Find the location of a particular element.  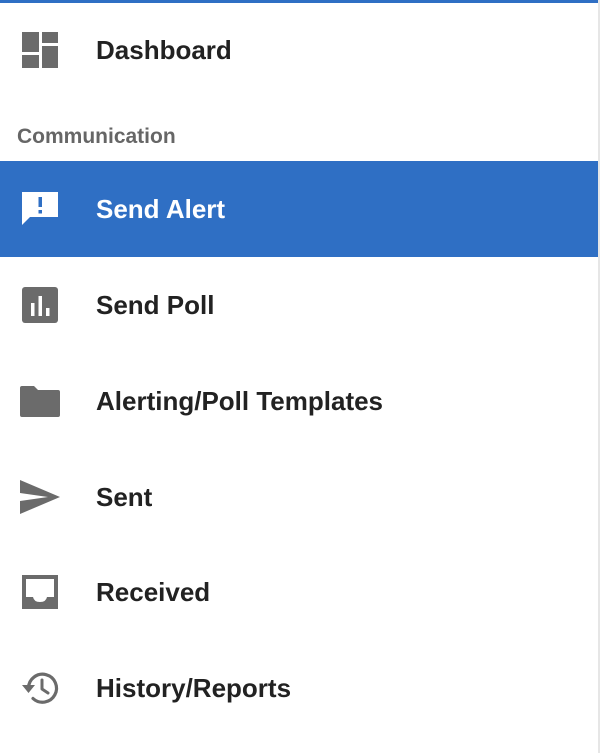

folder-icon is located at coordinates (40, 401).